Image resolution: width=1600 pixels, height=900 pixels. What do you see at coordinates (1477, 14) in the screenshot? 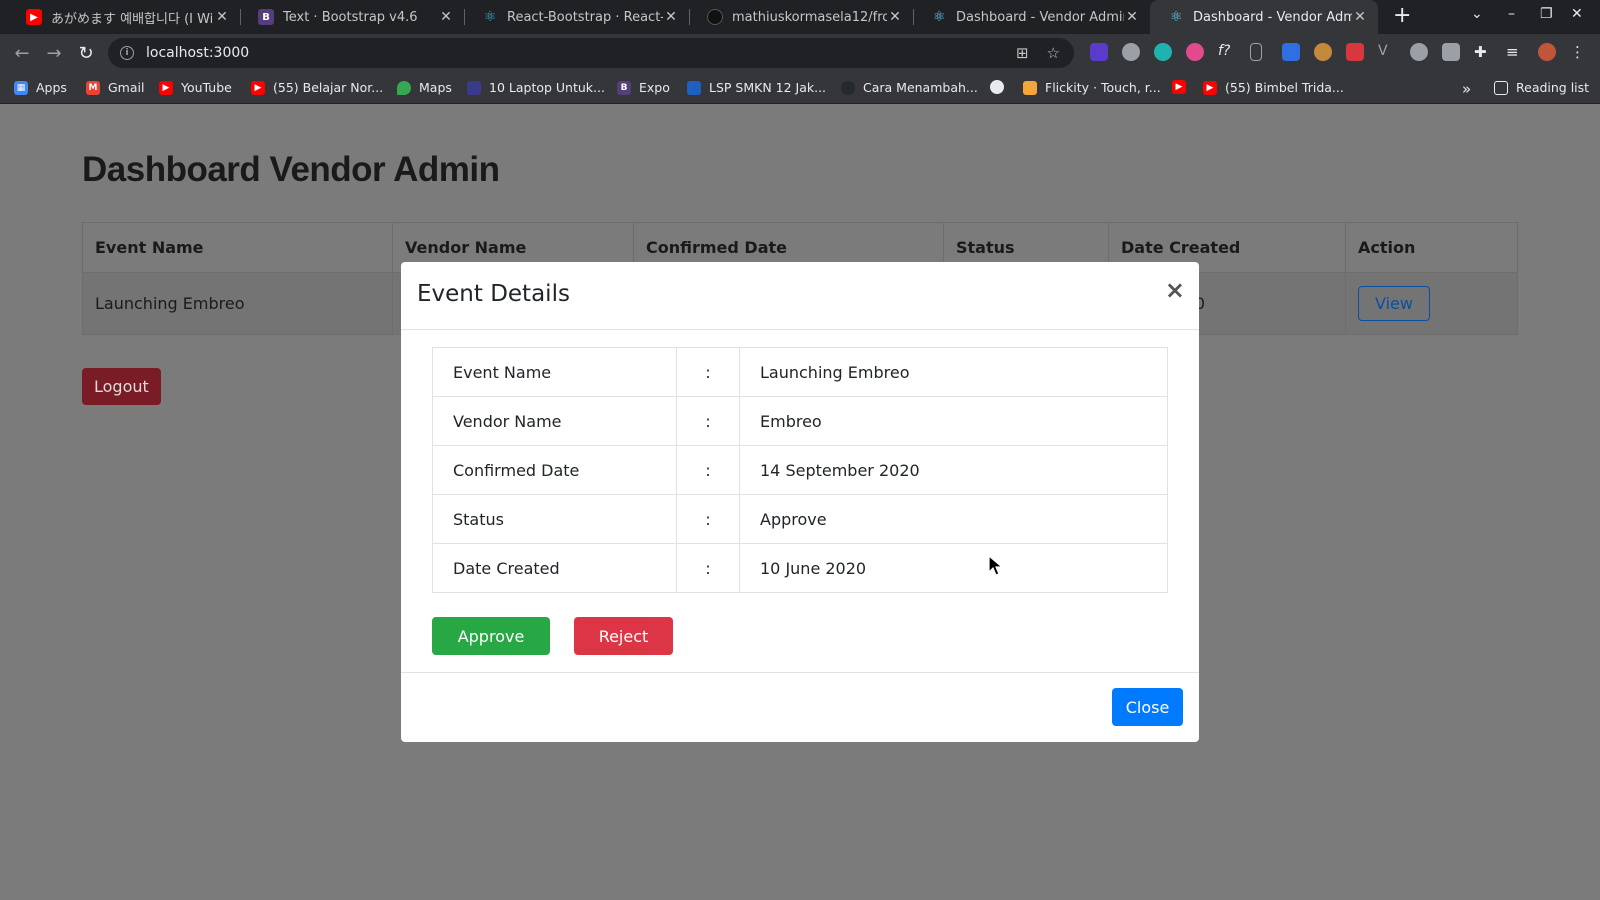
I see `tab-search-icon: ⌄` at bounding box center [1477, 14].